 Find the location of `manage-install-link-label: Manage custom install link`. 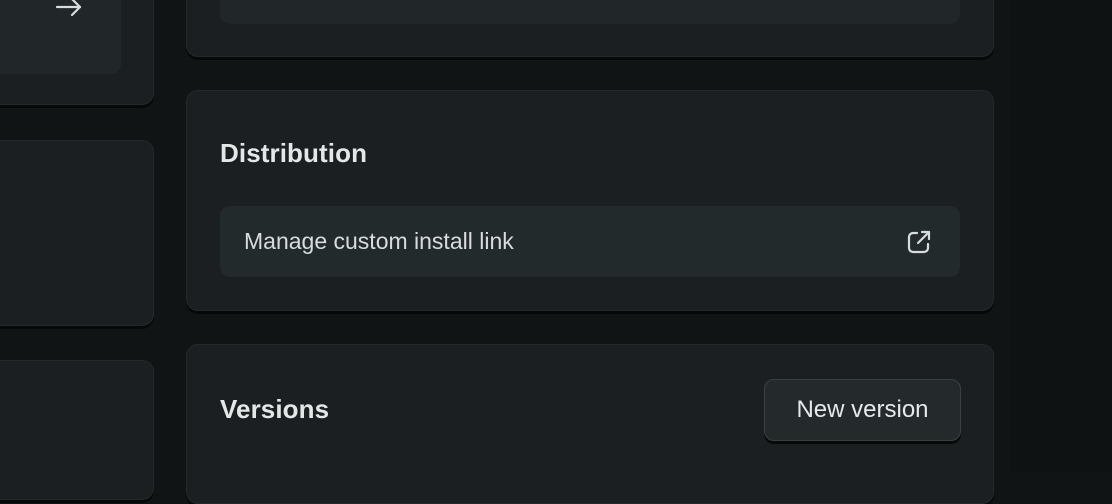

manage-install-link-label: Manage custom install link is located at coordinates (379, 241).